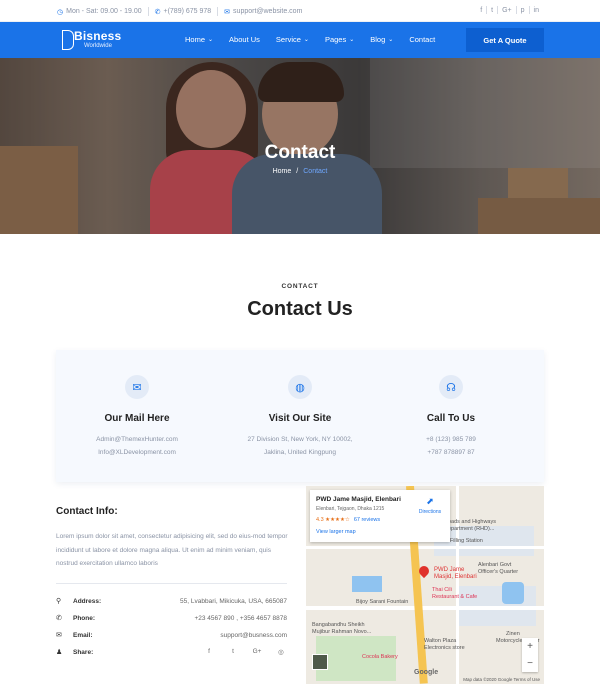  What do you see at coordinates (455, 577) in the screenshot?
I see `map-pin-label-line: Masjid, Elenbari` at bounding box center [455, 577].